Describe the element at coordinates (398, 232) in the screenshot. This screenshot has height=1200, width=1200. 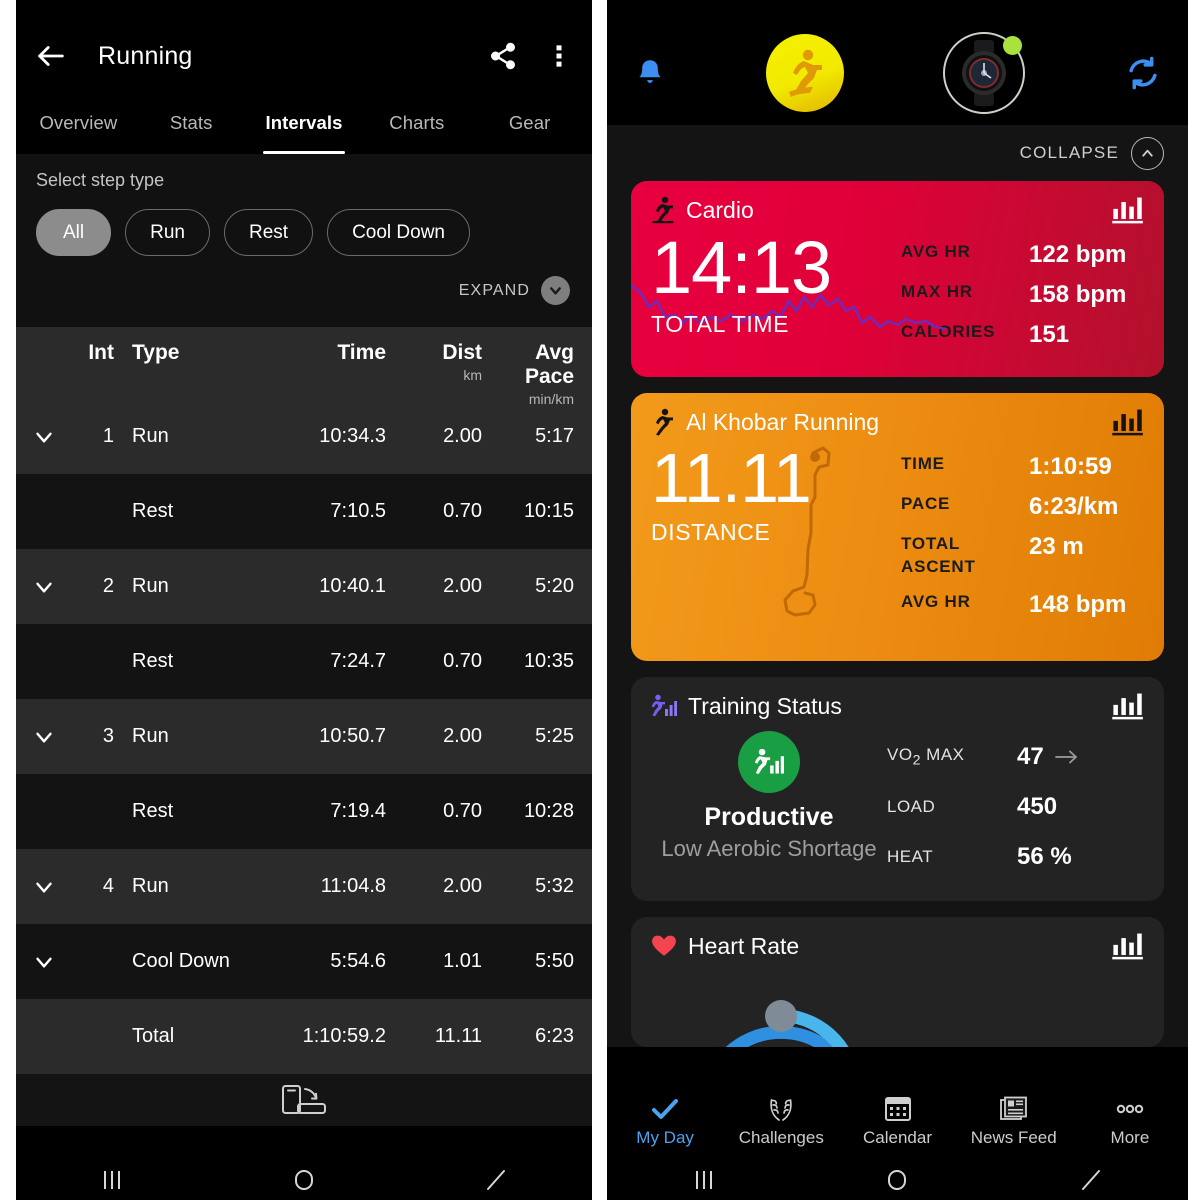
I see `chip-cool-down: Cool Down` at that location.